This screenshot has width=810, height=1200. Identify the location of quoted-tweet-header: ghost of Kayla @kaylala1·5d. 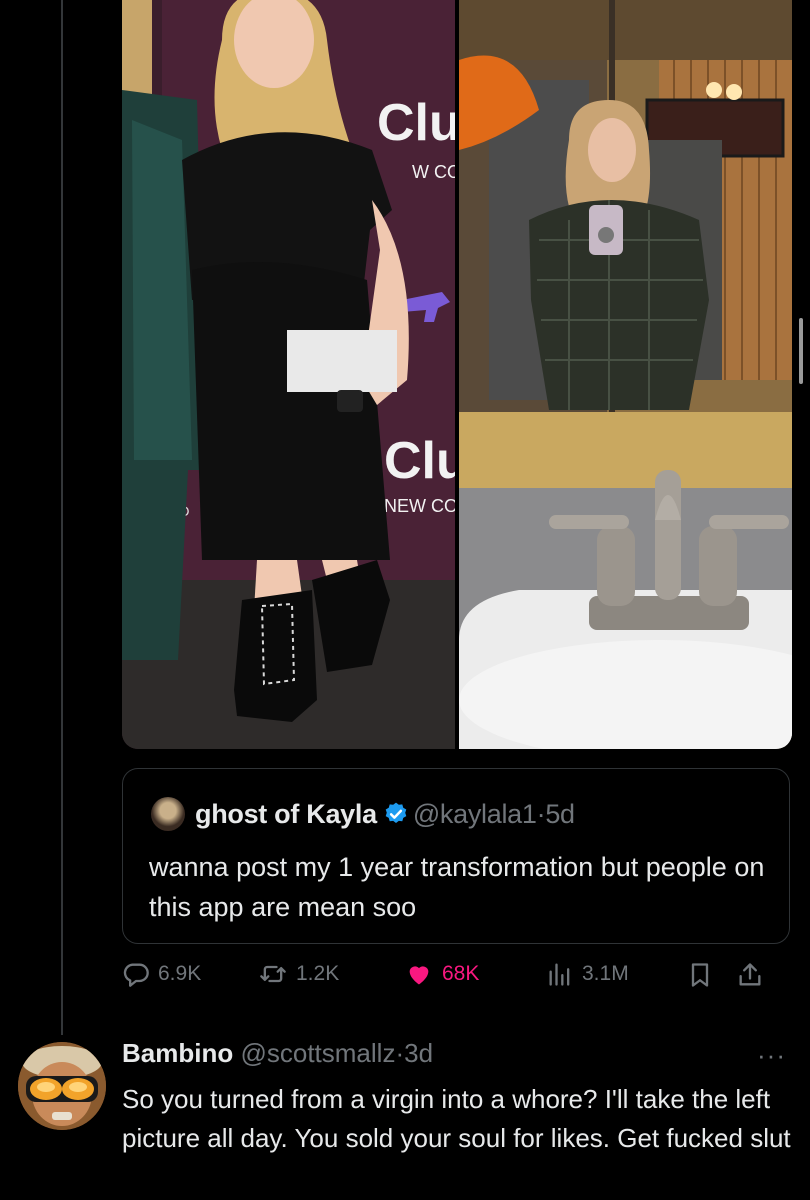
(385, 814).